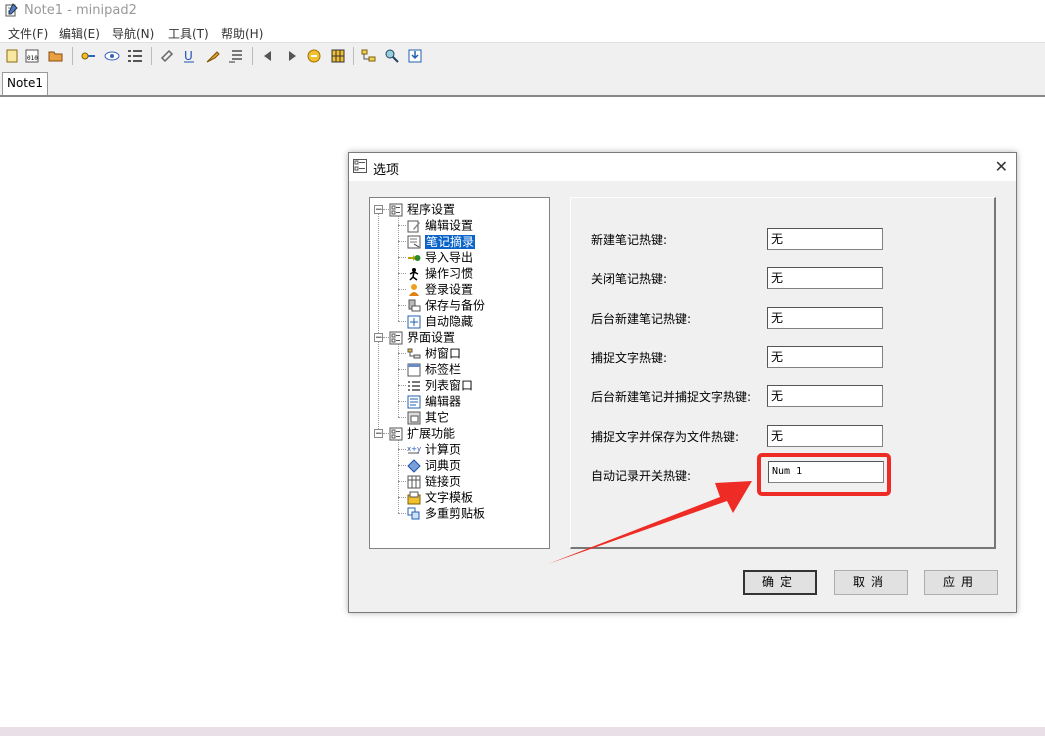 Image resolution: width=1045 pixels, height=736 pixels. What do you see at coordinates (11, 10) in the screenshot?
I see `notepad-icon` at bounding box center [11, 10].